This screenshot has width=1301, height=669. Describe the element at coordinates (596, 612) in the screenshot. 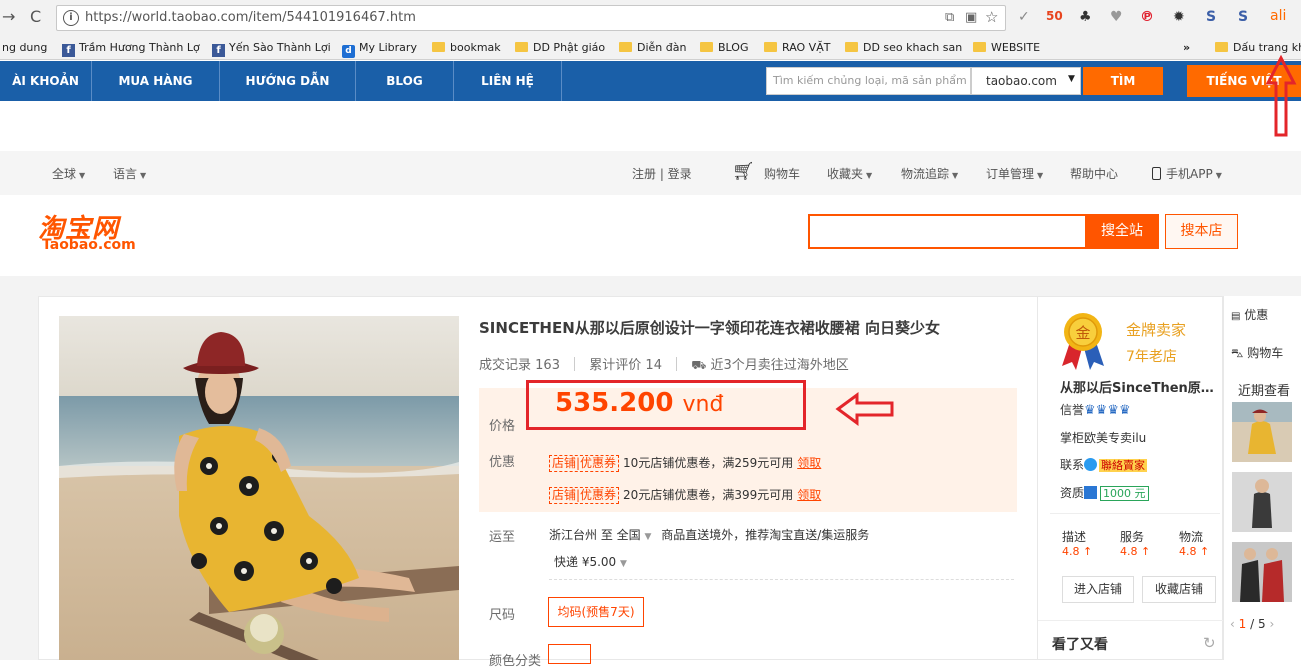

I see `size-option: 均码(预售7天)` at that location.